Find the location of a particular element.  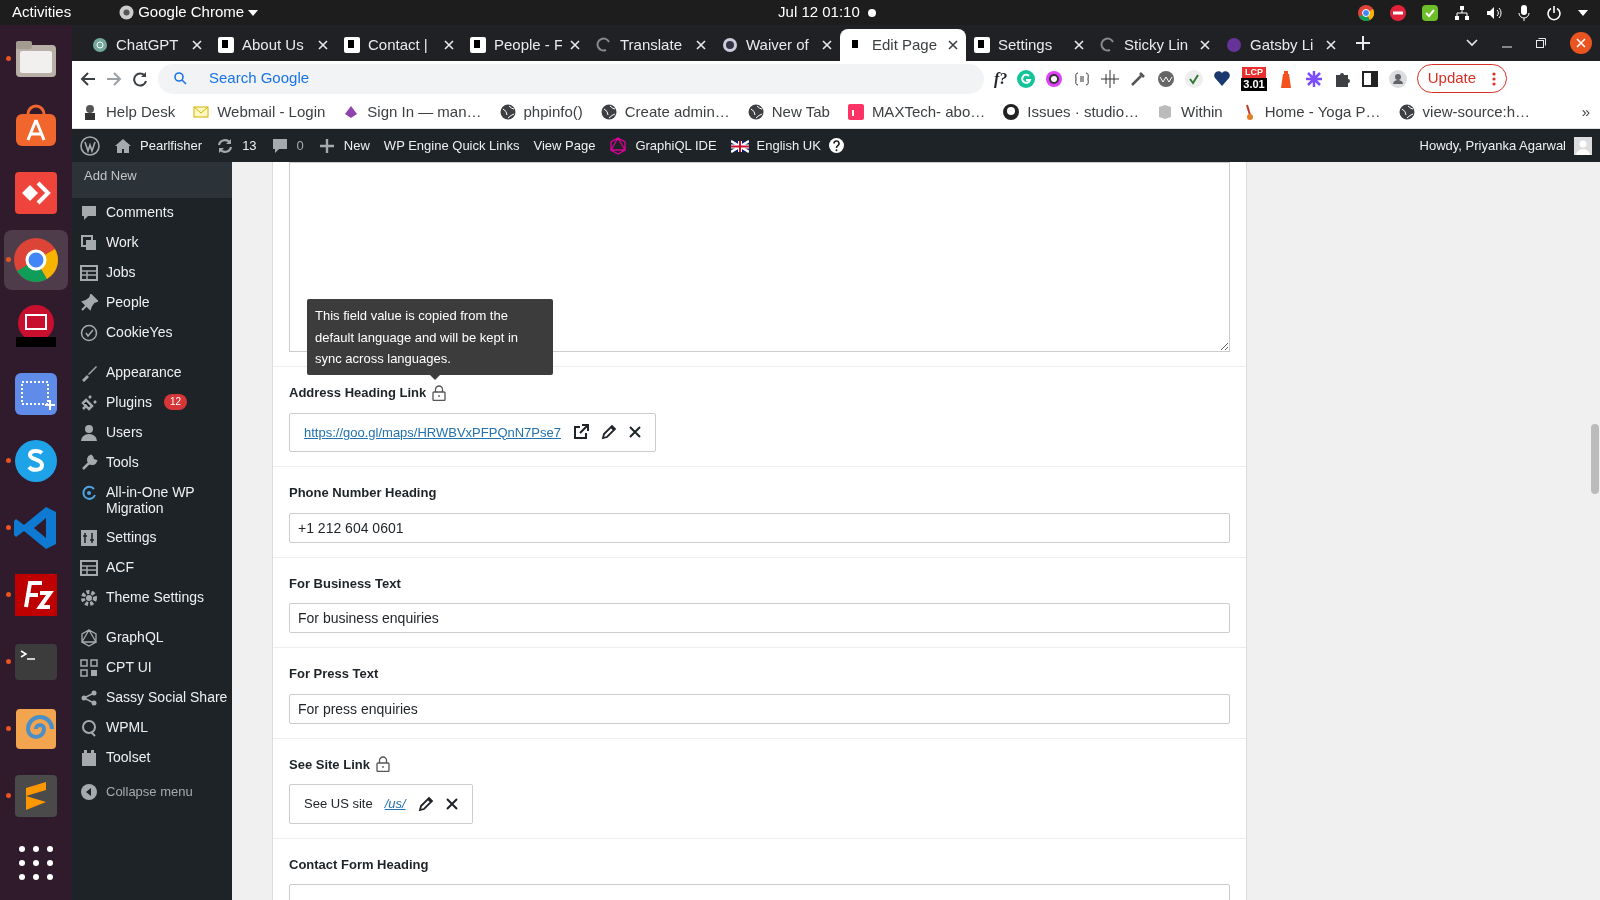

network-icon is located at coordinates (1462, 12).